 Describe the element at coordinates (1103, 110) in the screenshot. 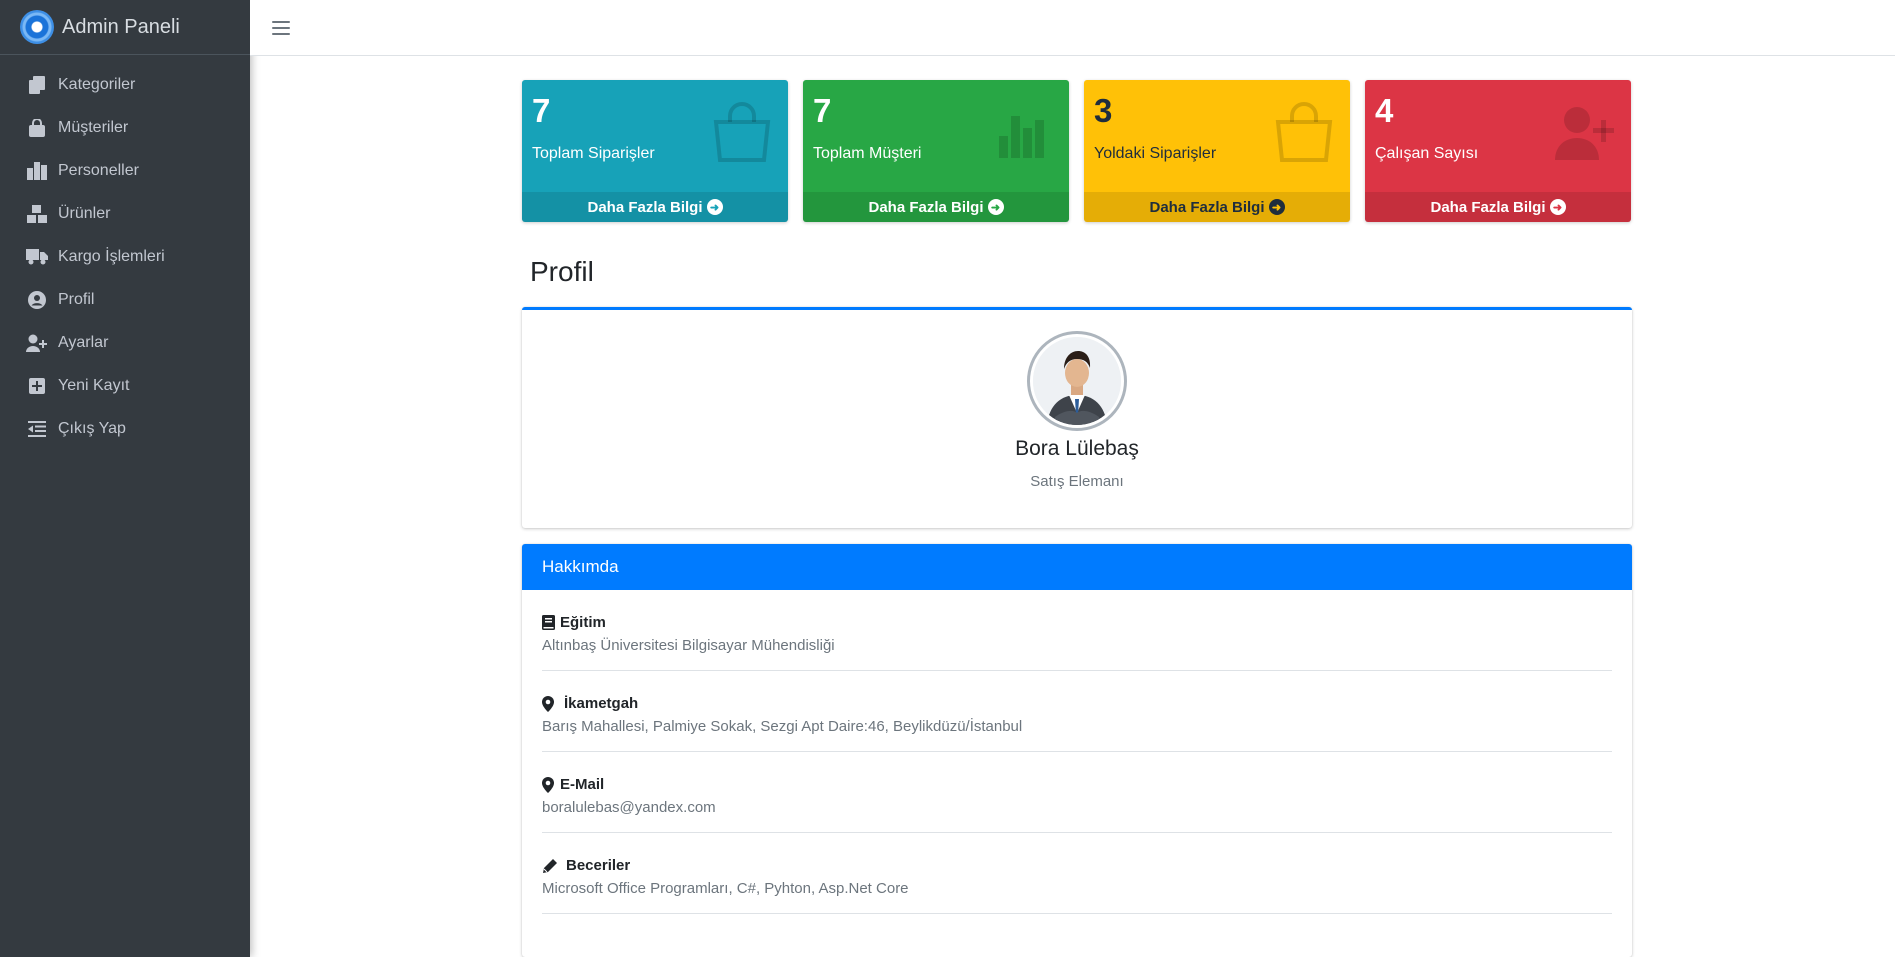

I see `stat-value: 3` at that location.